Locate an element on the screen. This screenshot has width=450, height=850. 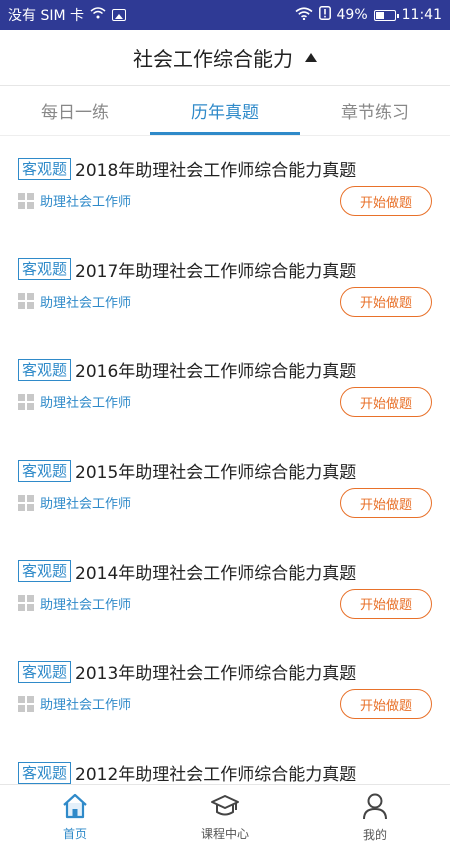
graduation-cap-icon is located at coordinates (225, 806).